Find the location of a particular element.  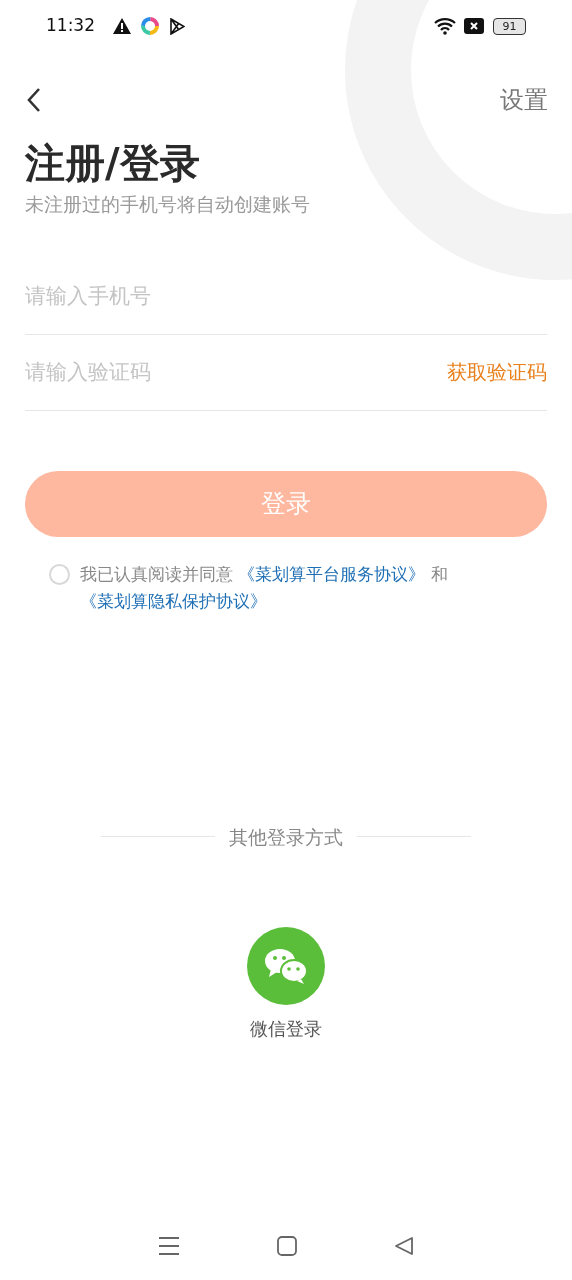

status-time: 11:32 is located at coordinates (70, 26).